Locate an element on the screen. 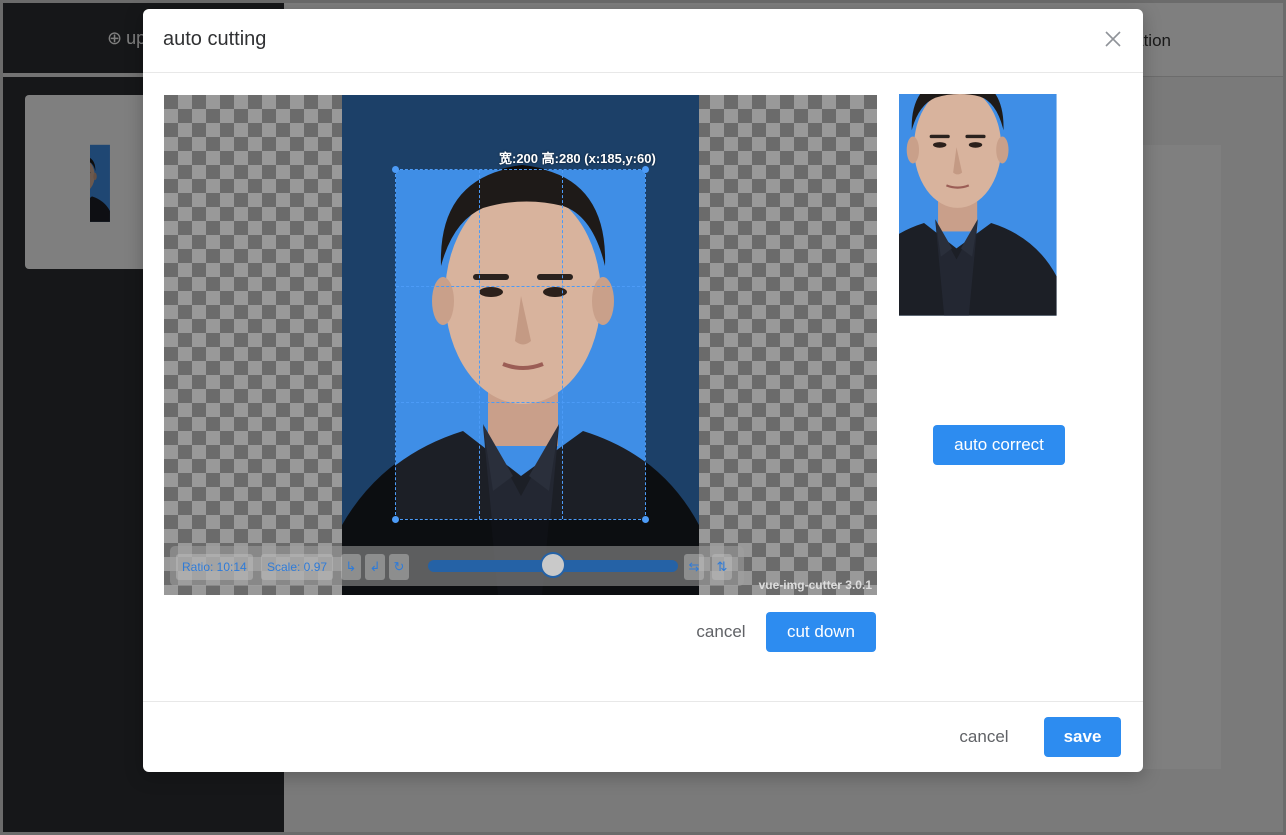  reset-rotation-icon: ↻ is located at coordinates (399, 567).